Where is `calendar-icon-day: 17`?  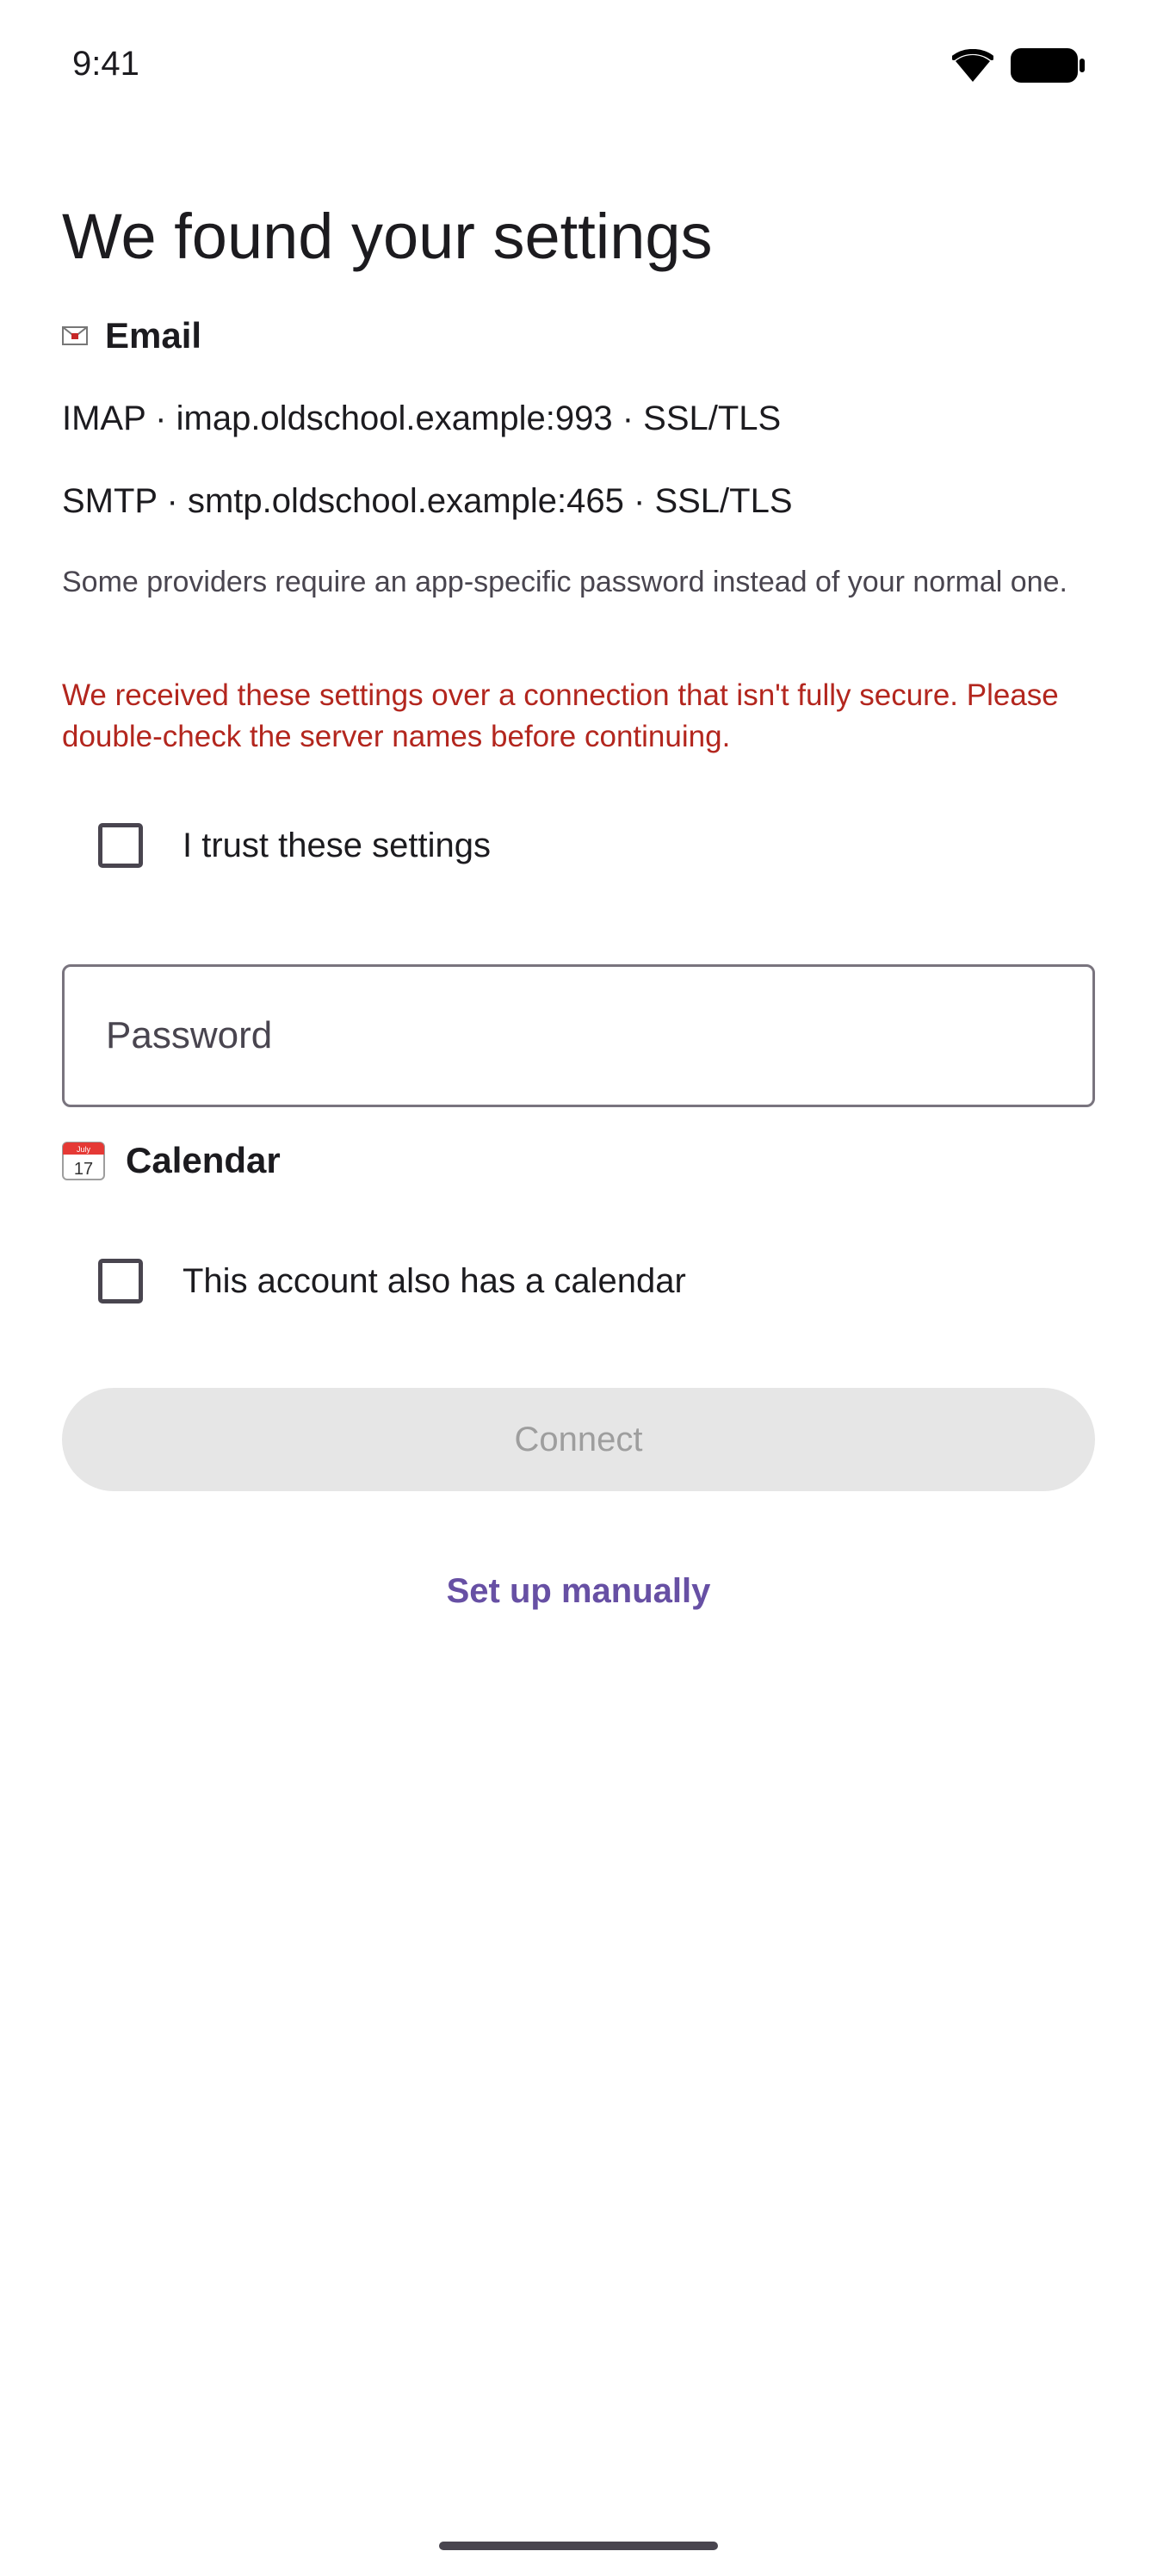
calendar-icon-day: 17 is located at coordinates (84, 1169).